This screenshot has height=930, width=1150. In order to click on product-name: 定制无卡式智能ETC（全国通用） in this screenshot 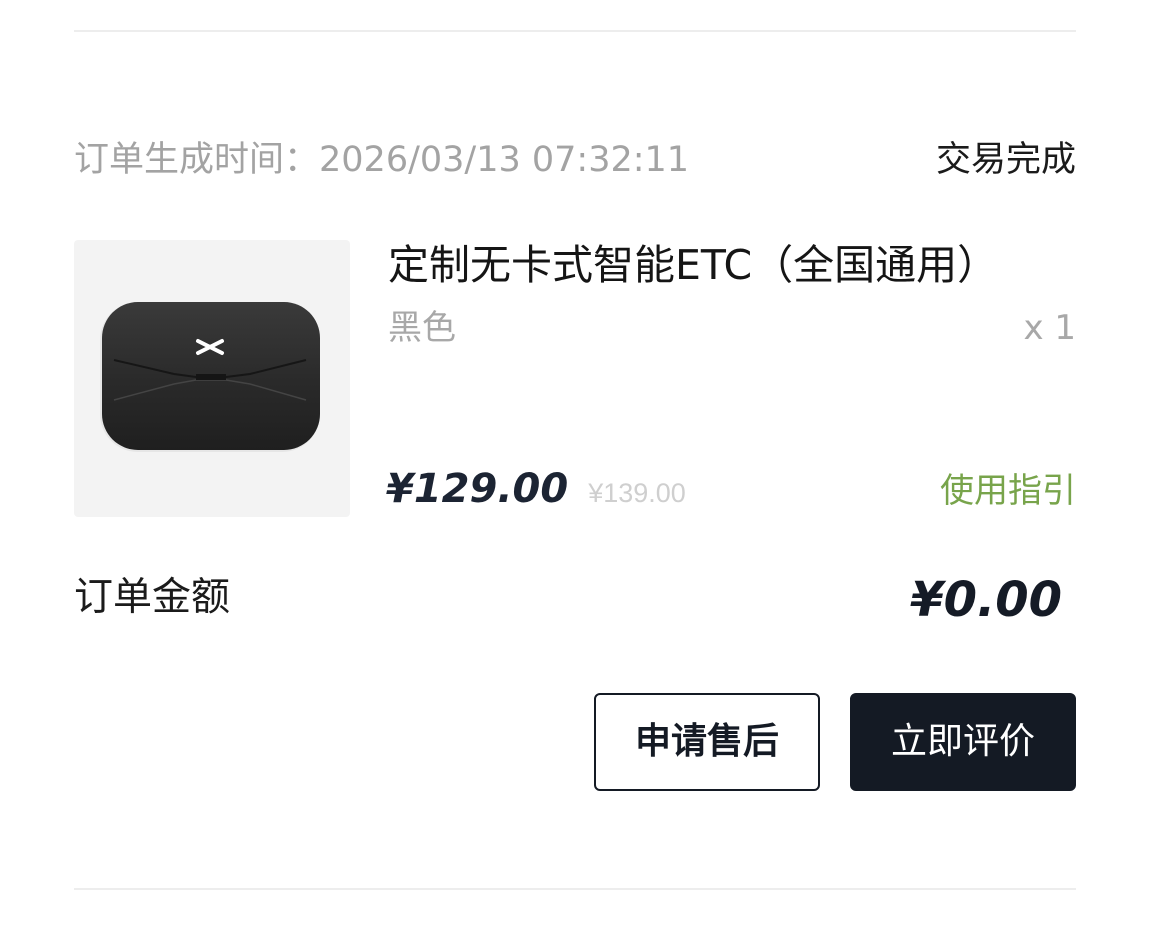, I will do `click(693, 265)`.